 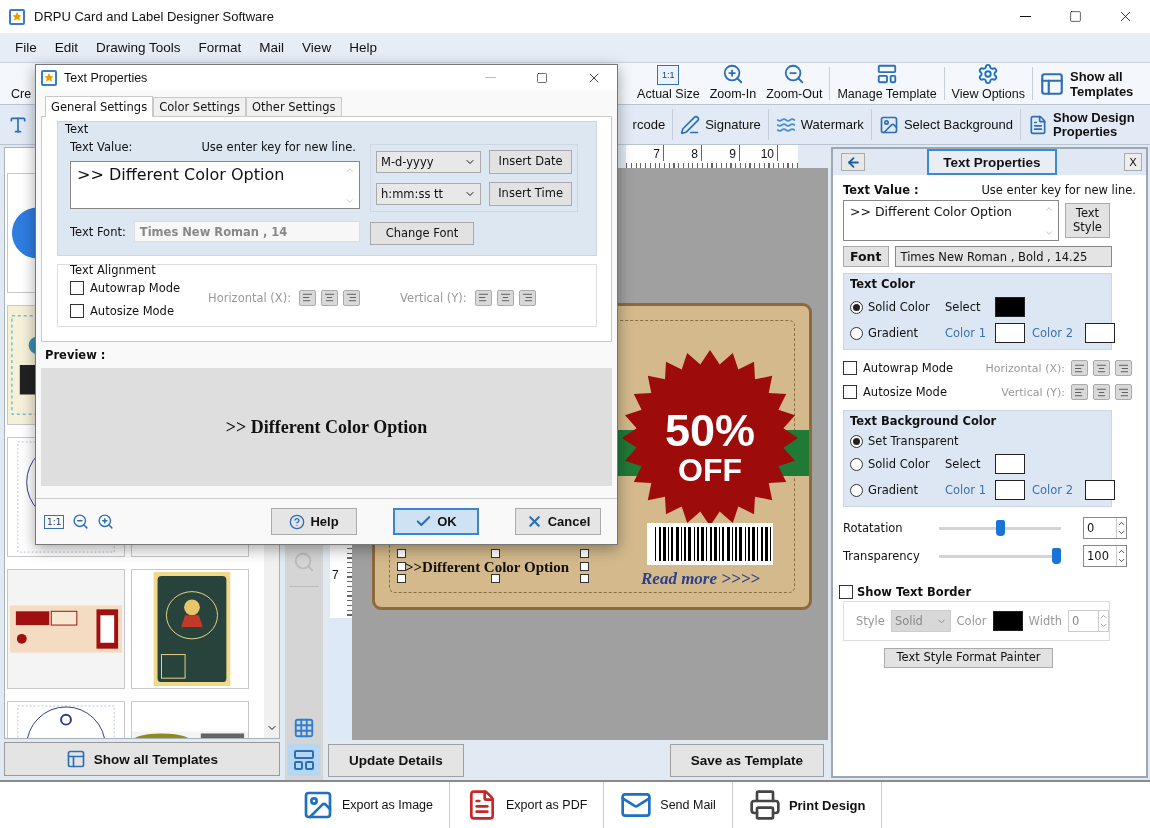 What do you see at coordinates (733, 83) in the screenshot?
I see `zoom-in-button: Zoom-In` at bounding box center [733, 83].